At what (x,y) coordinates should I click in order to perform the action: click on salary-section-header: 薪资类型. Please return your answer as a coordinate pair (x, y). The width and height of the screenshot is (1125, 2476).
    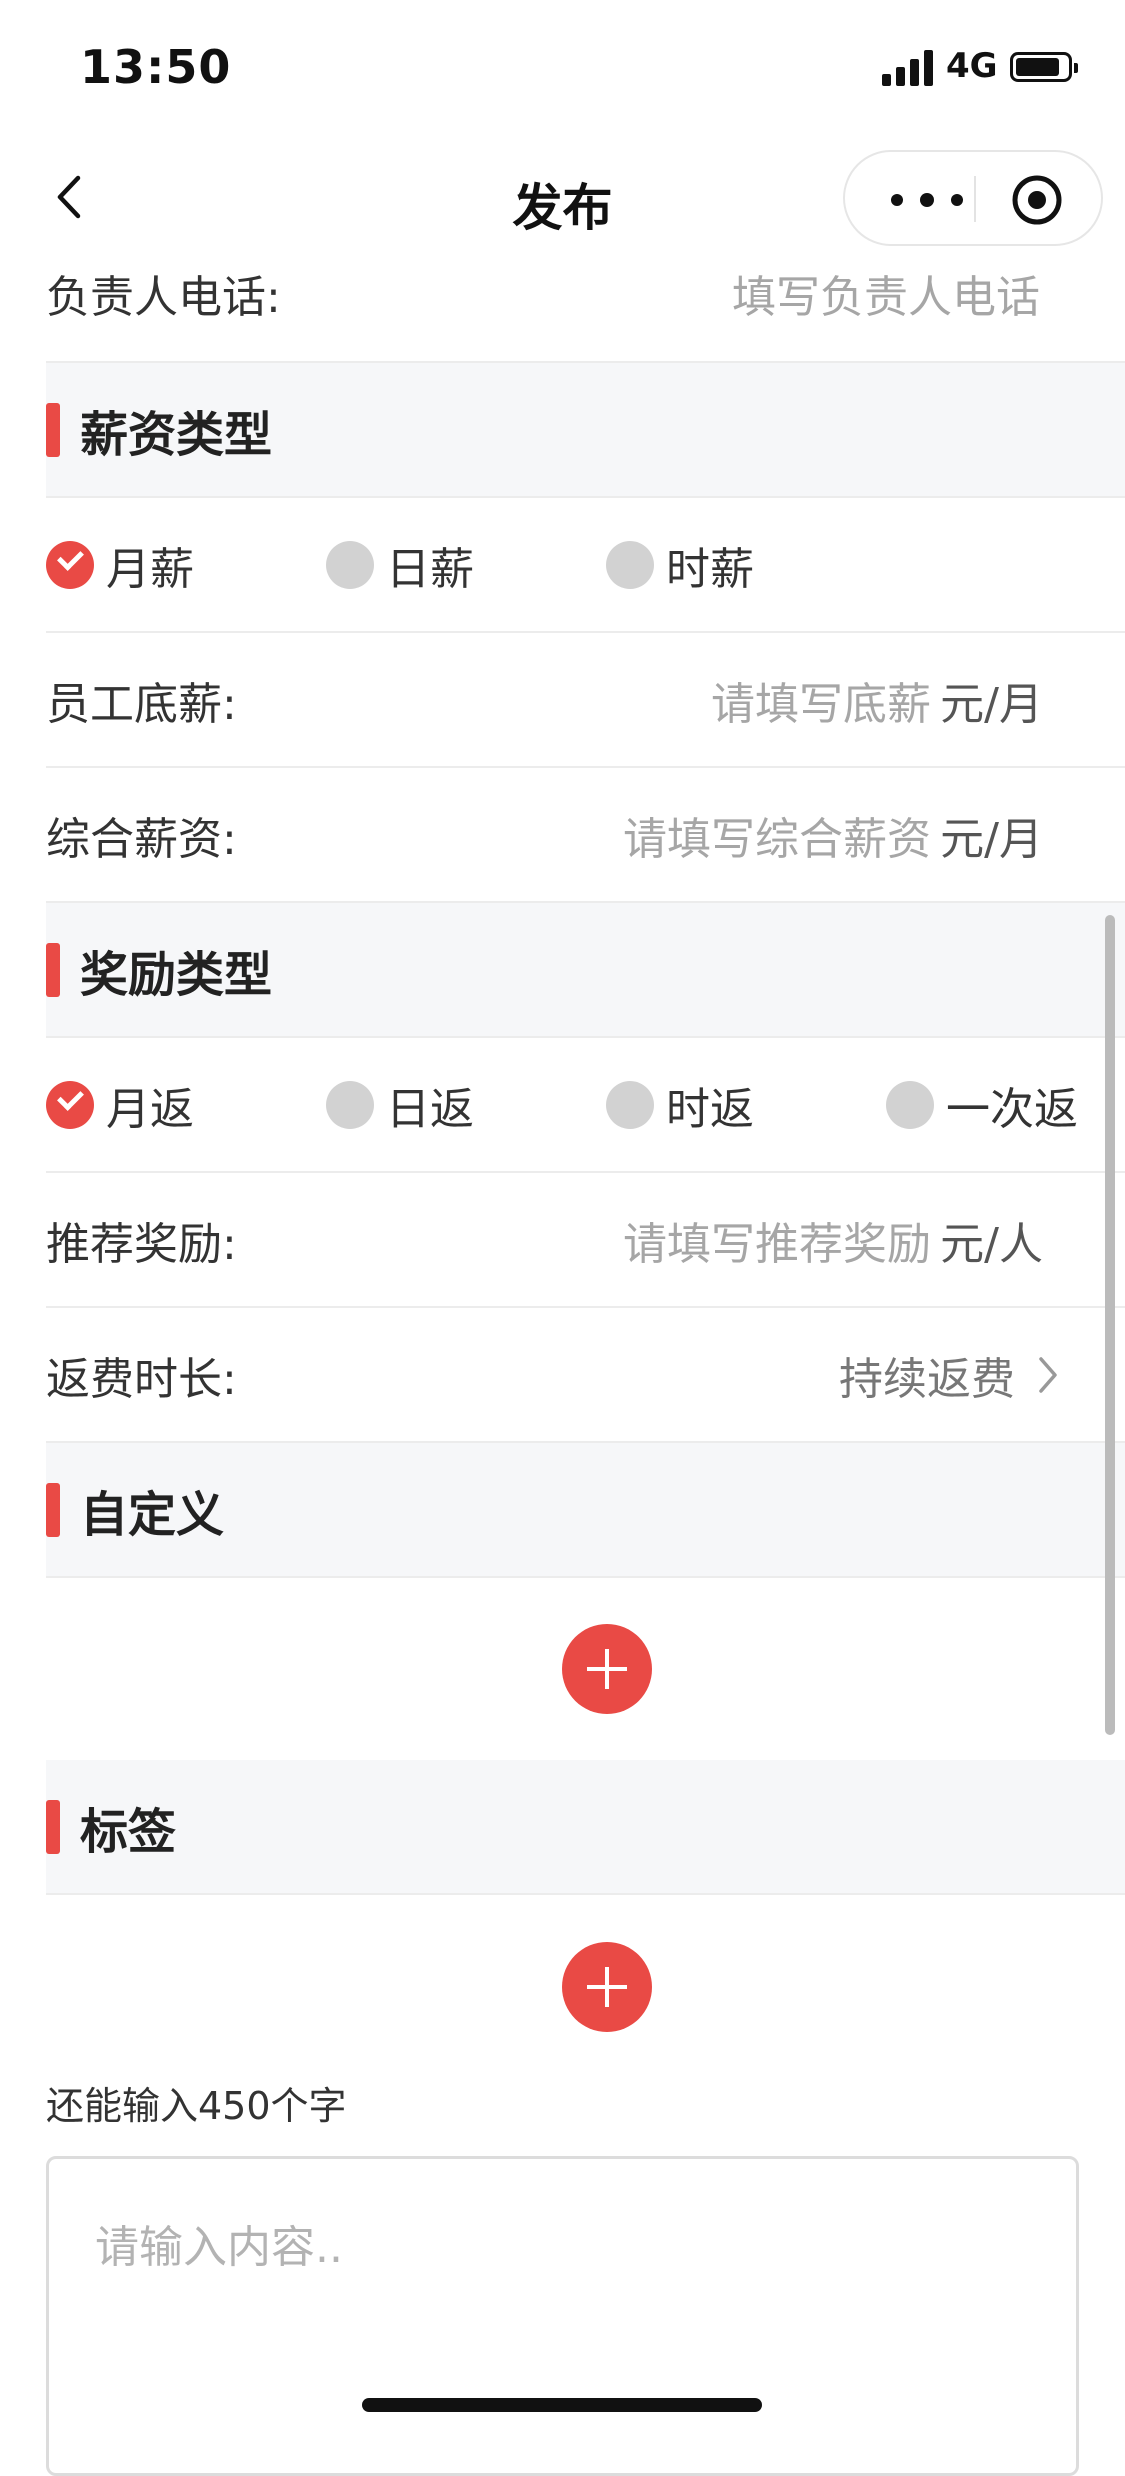
    Looking at the image, I should click on (585, 430).